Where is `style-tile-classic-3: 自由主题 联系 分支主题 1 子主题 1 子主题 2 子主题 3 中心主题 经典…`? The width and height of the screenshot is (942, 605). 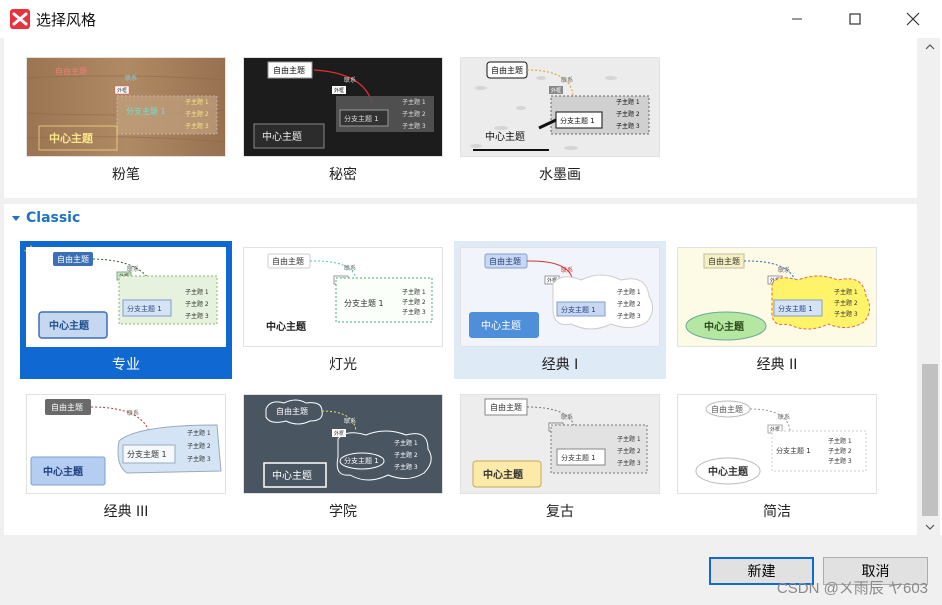 style-tile-classic-3: 自由主题 联系 分支主题 1 子主题 1 子主题 2 子主题 3 中心主题 经典… is located at coordinates (126, 457).